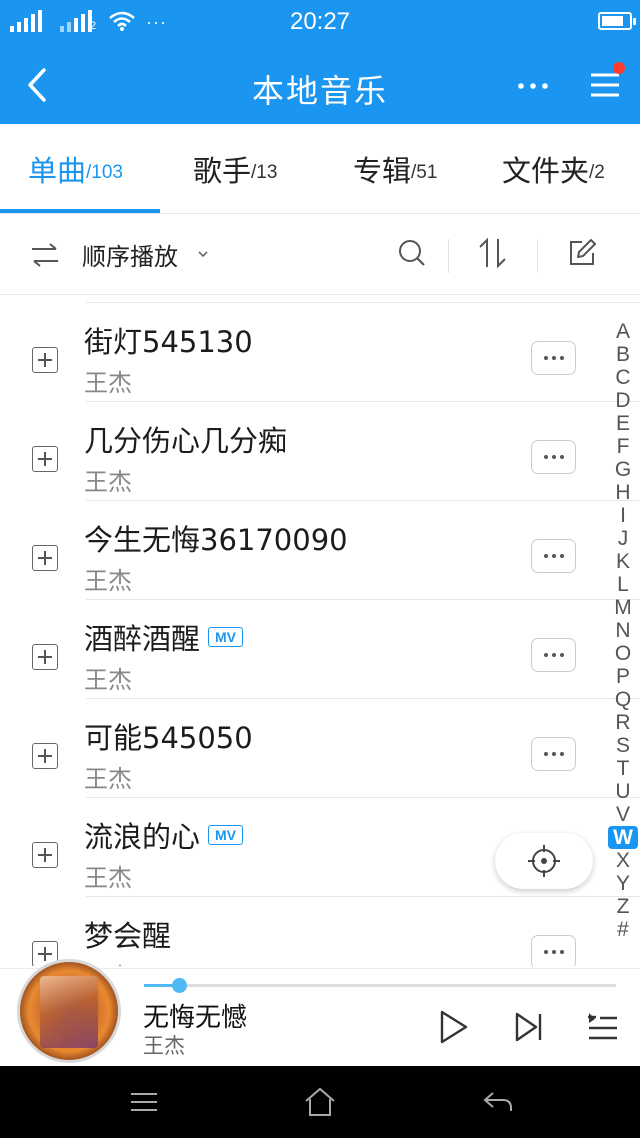  I want to click on index-letter: L, so click(623, 584).